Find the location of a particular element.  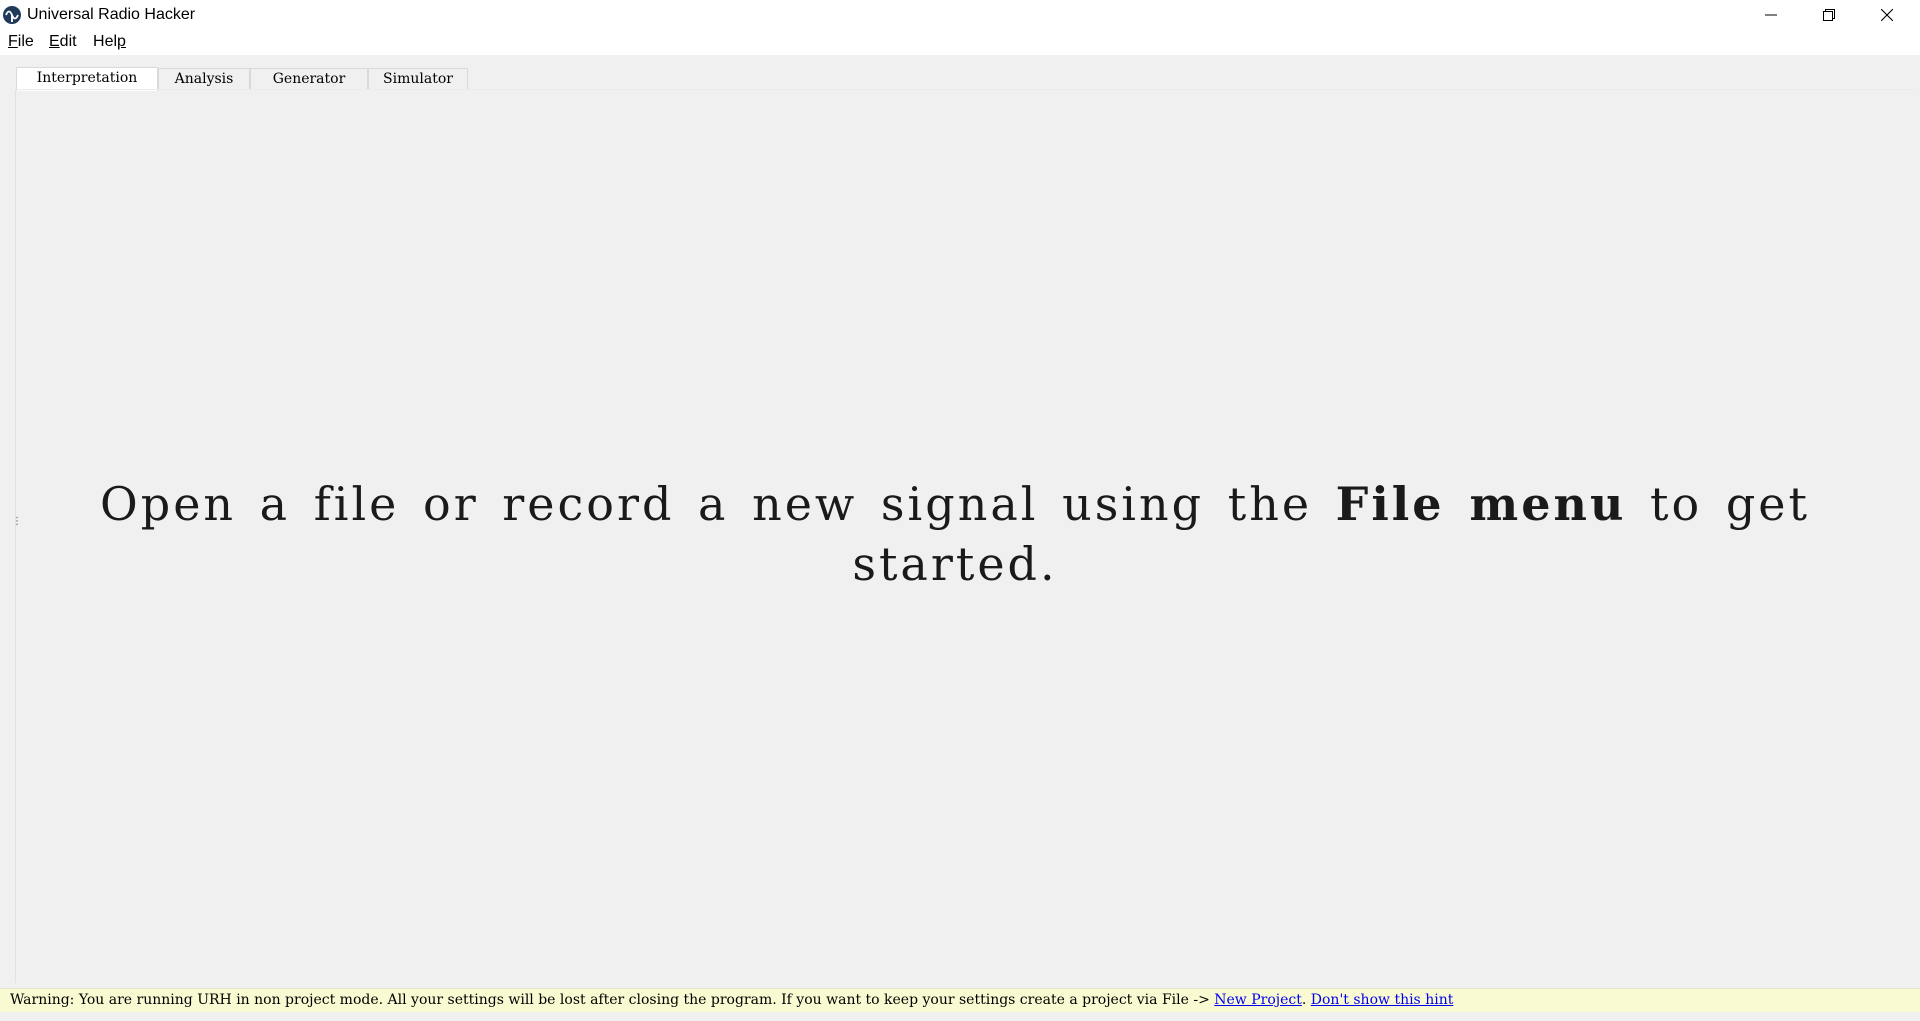

menu-file-label: ile is located at coordinates (25, 41).